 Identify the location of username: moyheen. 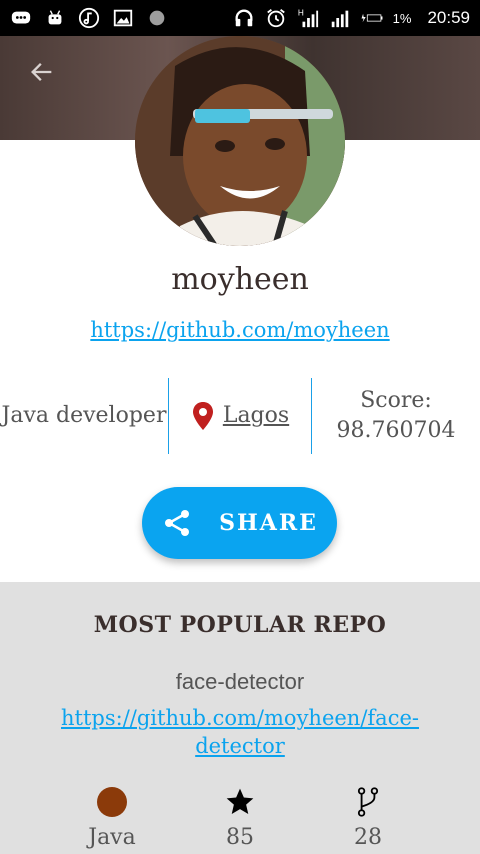
(240, 279).